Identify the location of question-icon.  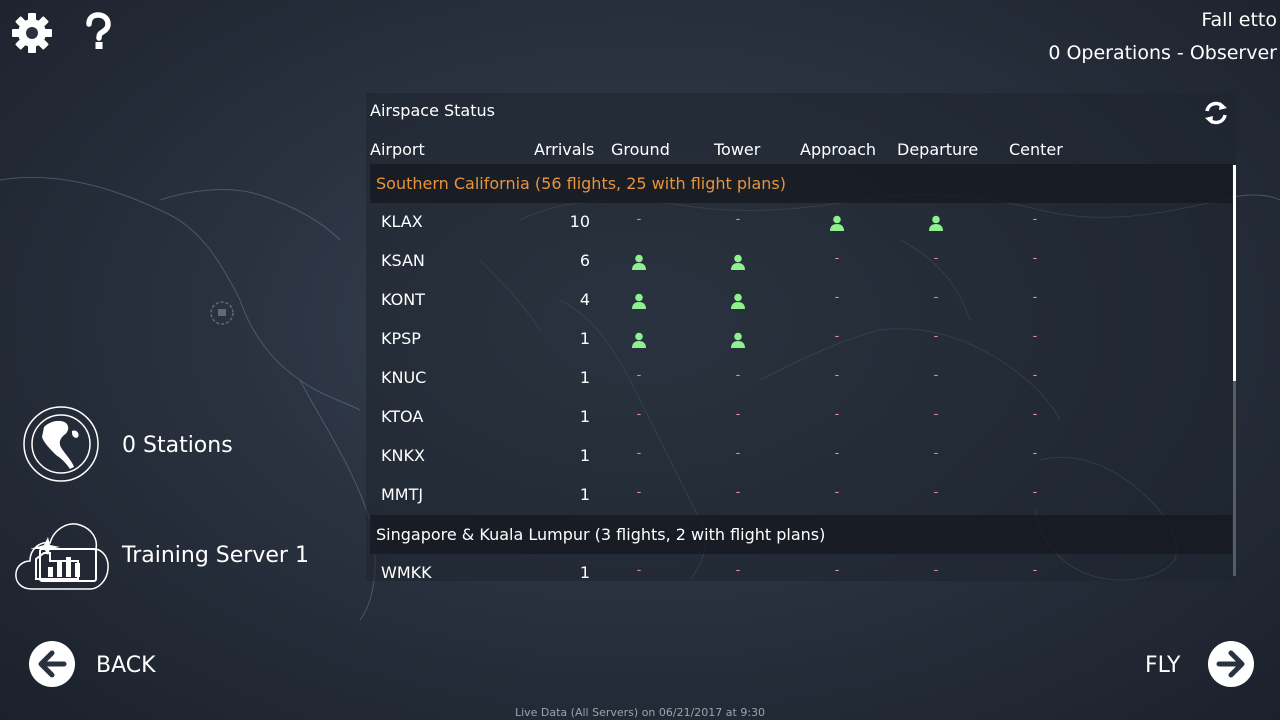
(98, 30).